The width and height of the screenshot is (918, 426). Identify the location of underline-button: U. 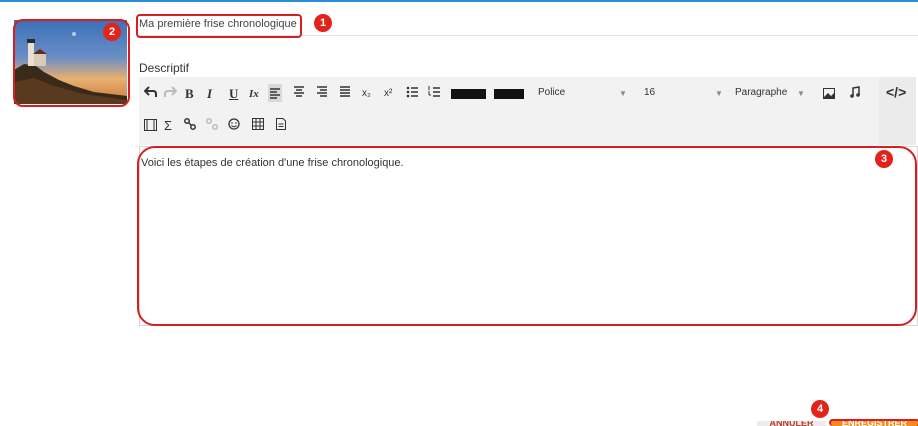
(233, 94).